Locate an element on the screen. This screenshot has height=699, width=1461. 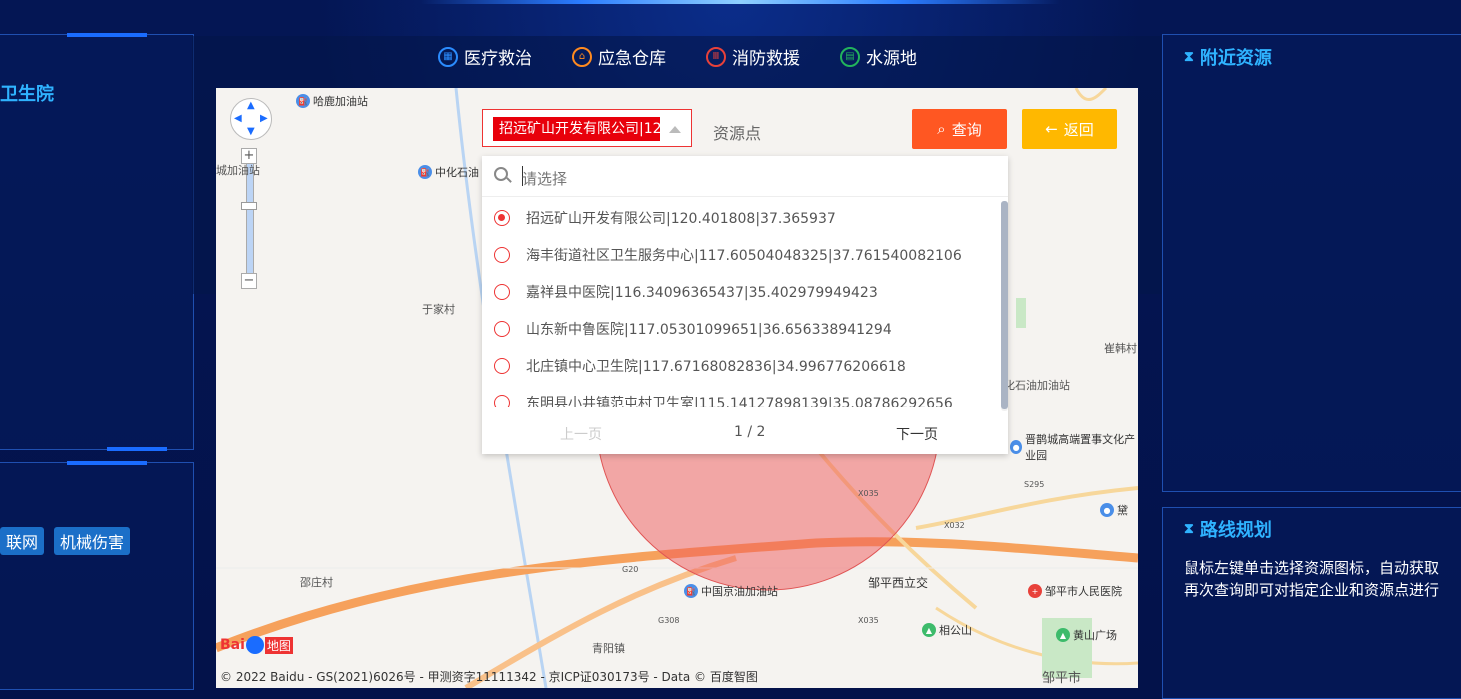
fire-station-icon: Ⅲ is located at coordinates (716, 56).